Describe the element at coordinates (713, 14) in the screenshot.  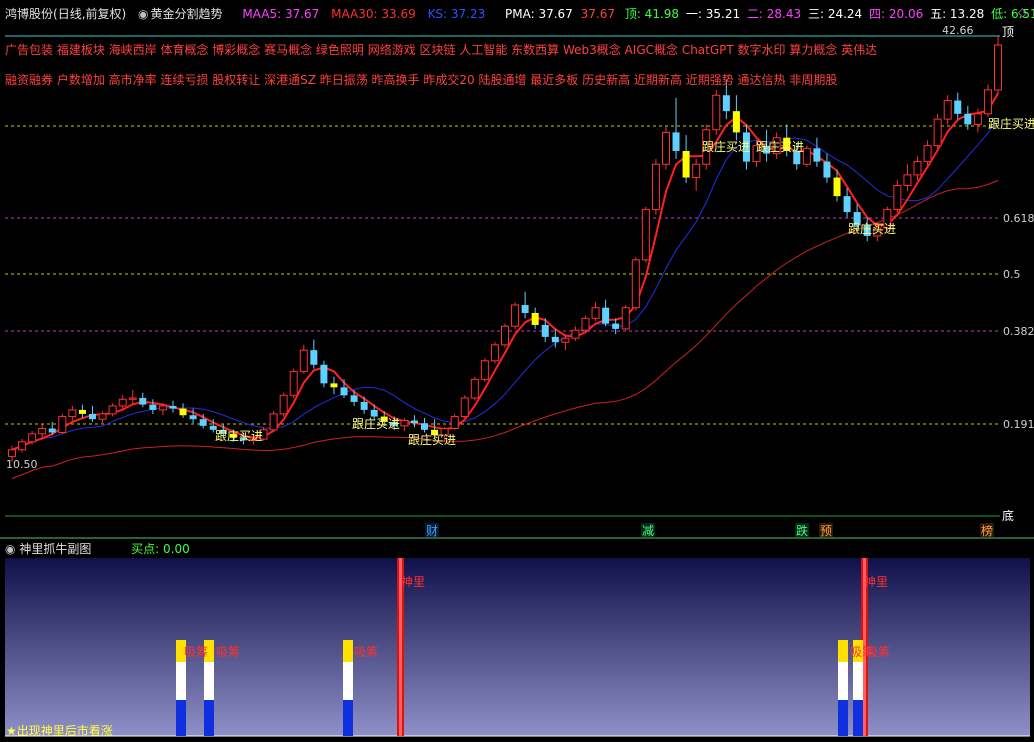
I see `one-value: 一: 35.21` at that location.